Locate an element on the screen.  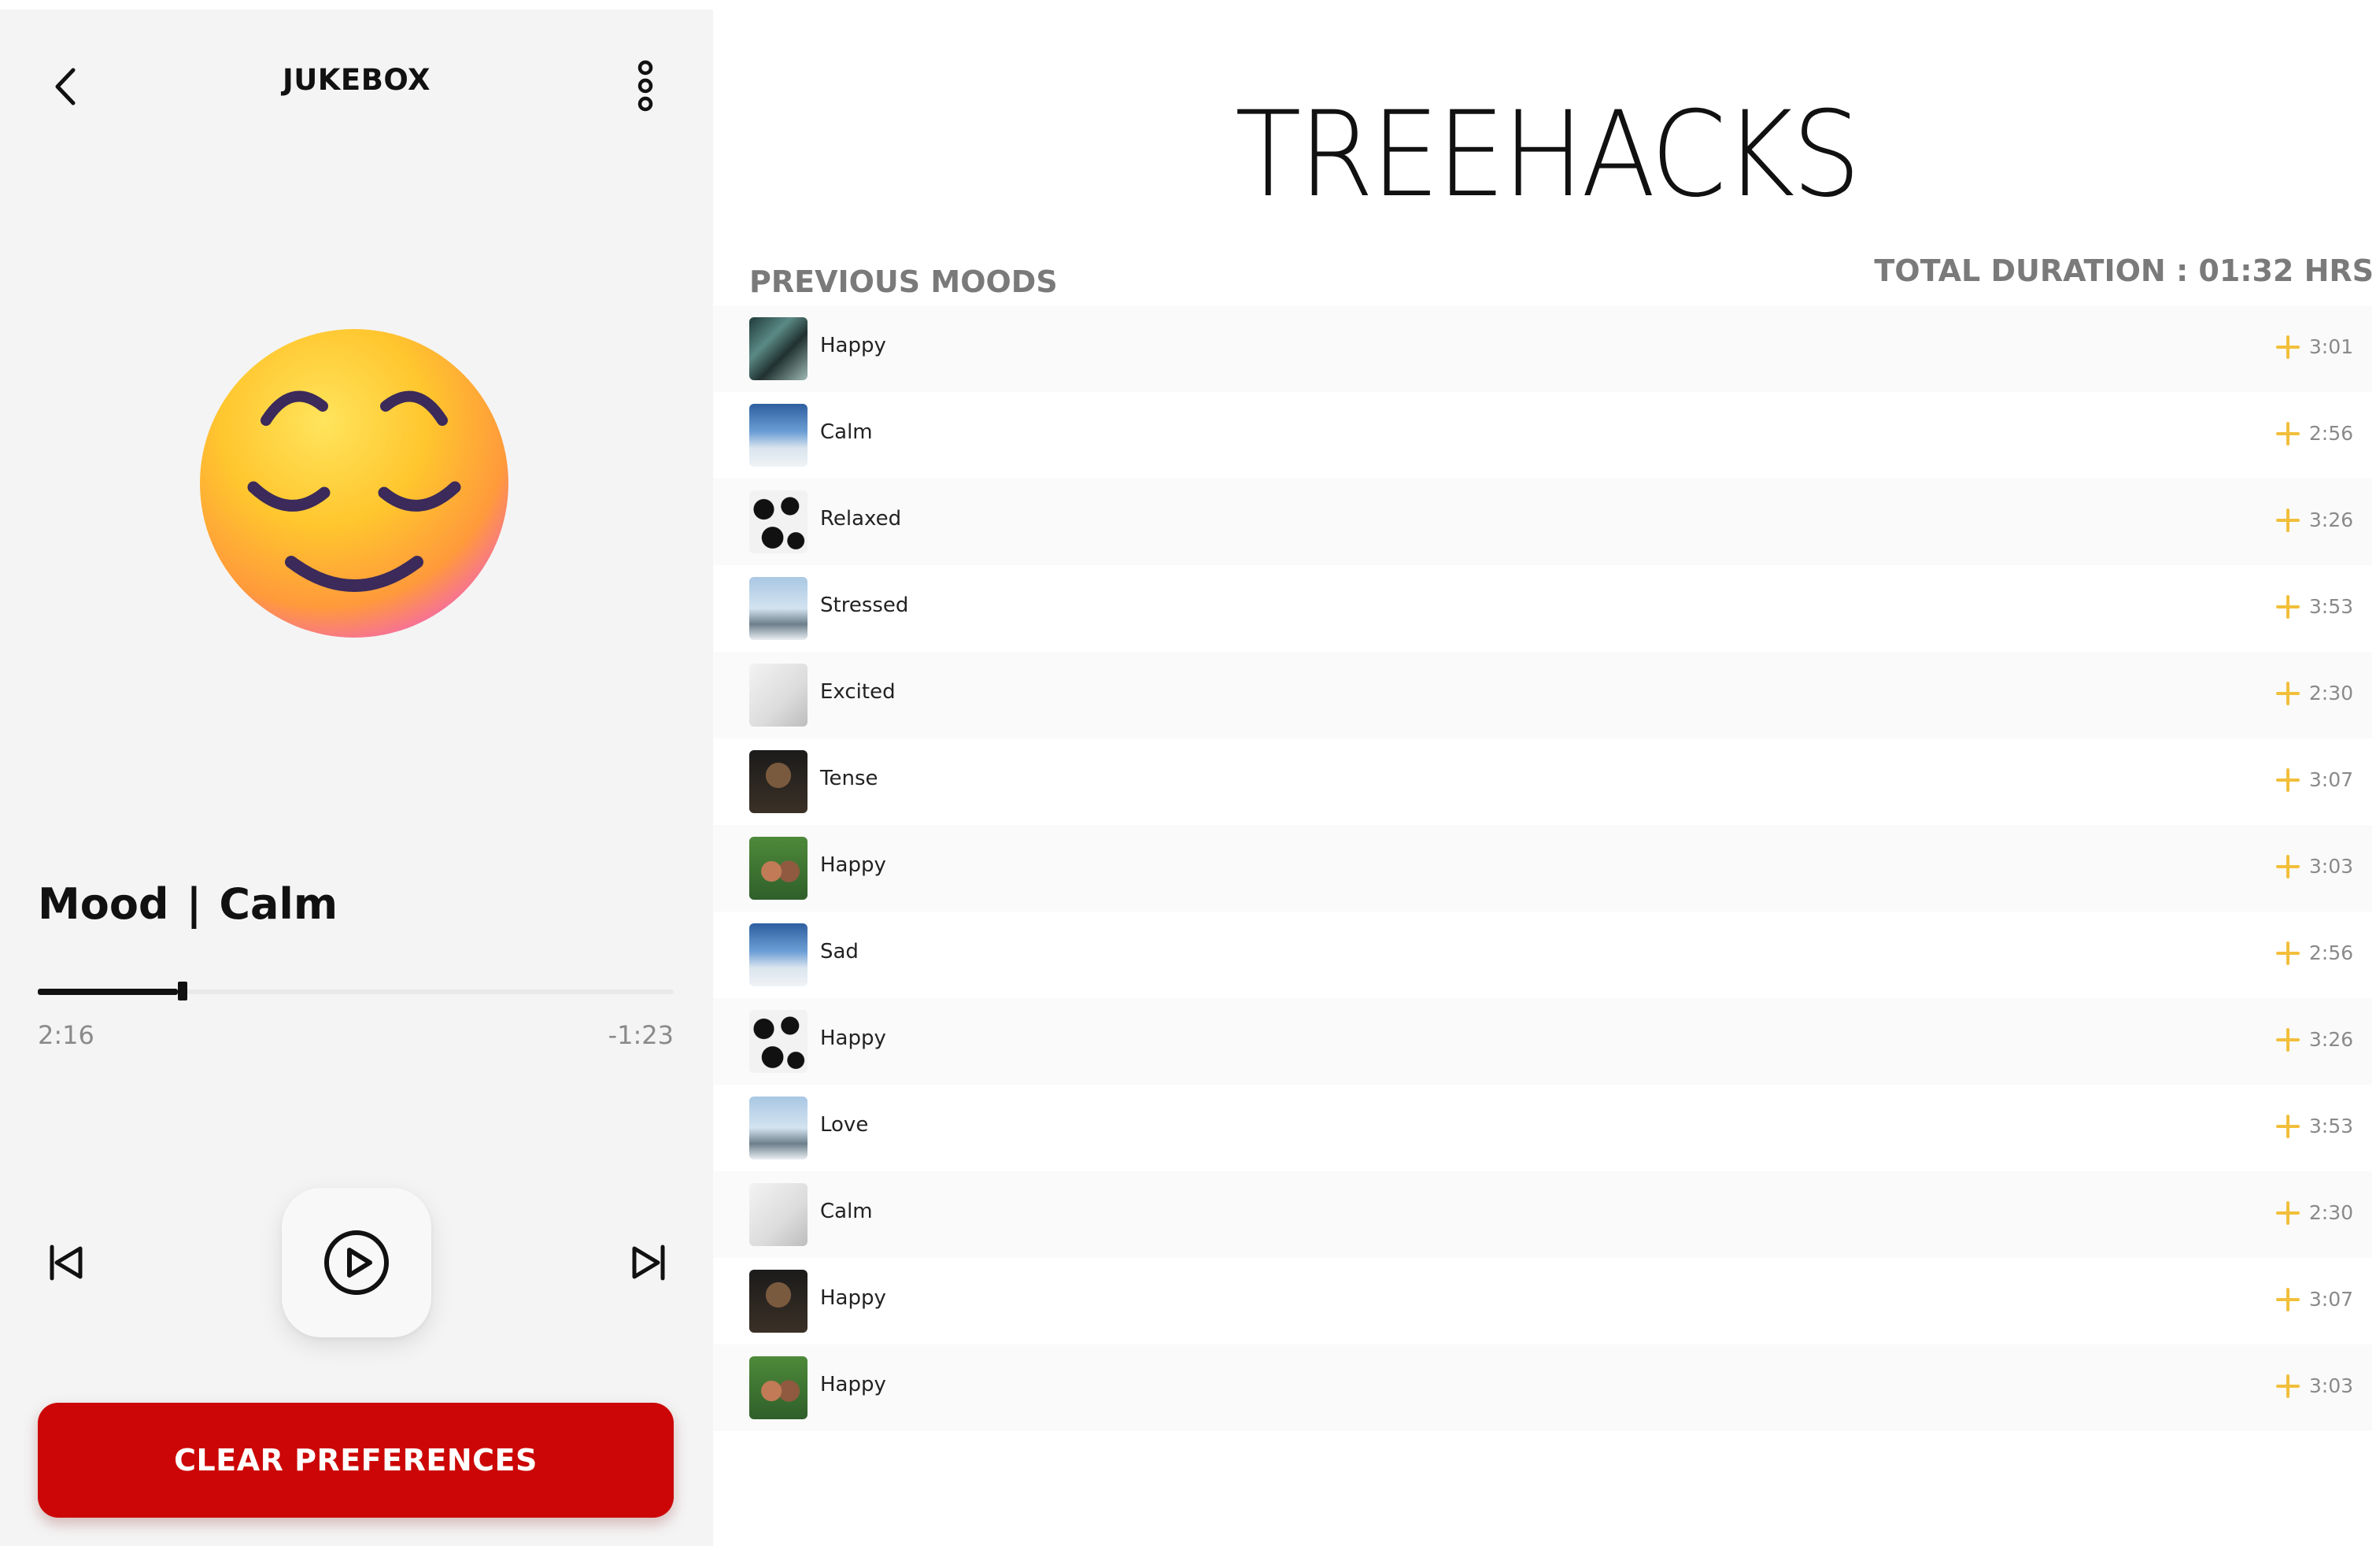
mood-name: Love is located at coordinates (844, 1125).